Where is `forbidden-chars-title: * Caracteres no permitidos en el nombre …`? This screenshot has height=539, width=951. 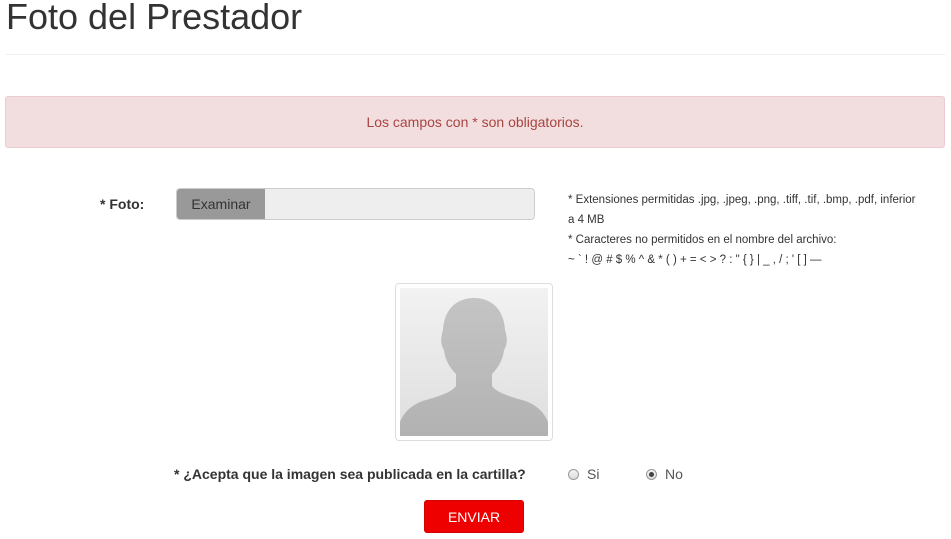
forbidden-chars-title: * Caracteres no permitidos en el nombre … is located at coordinates (702, 240).